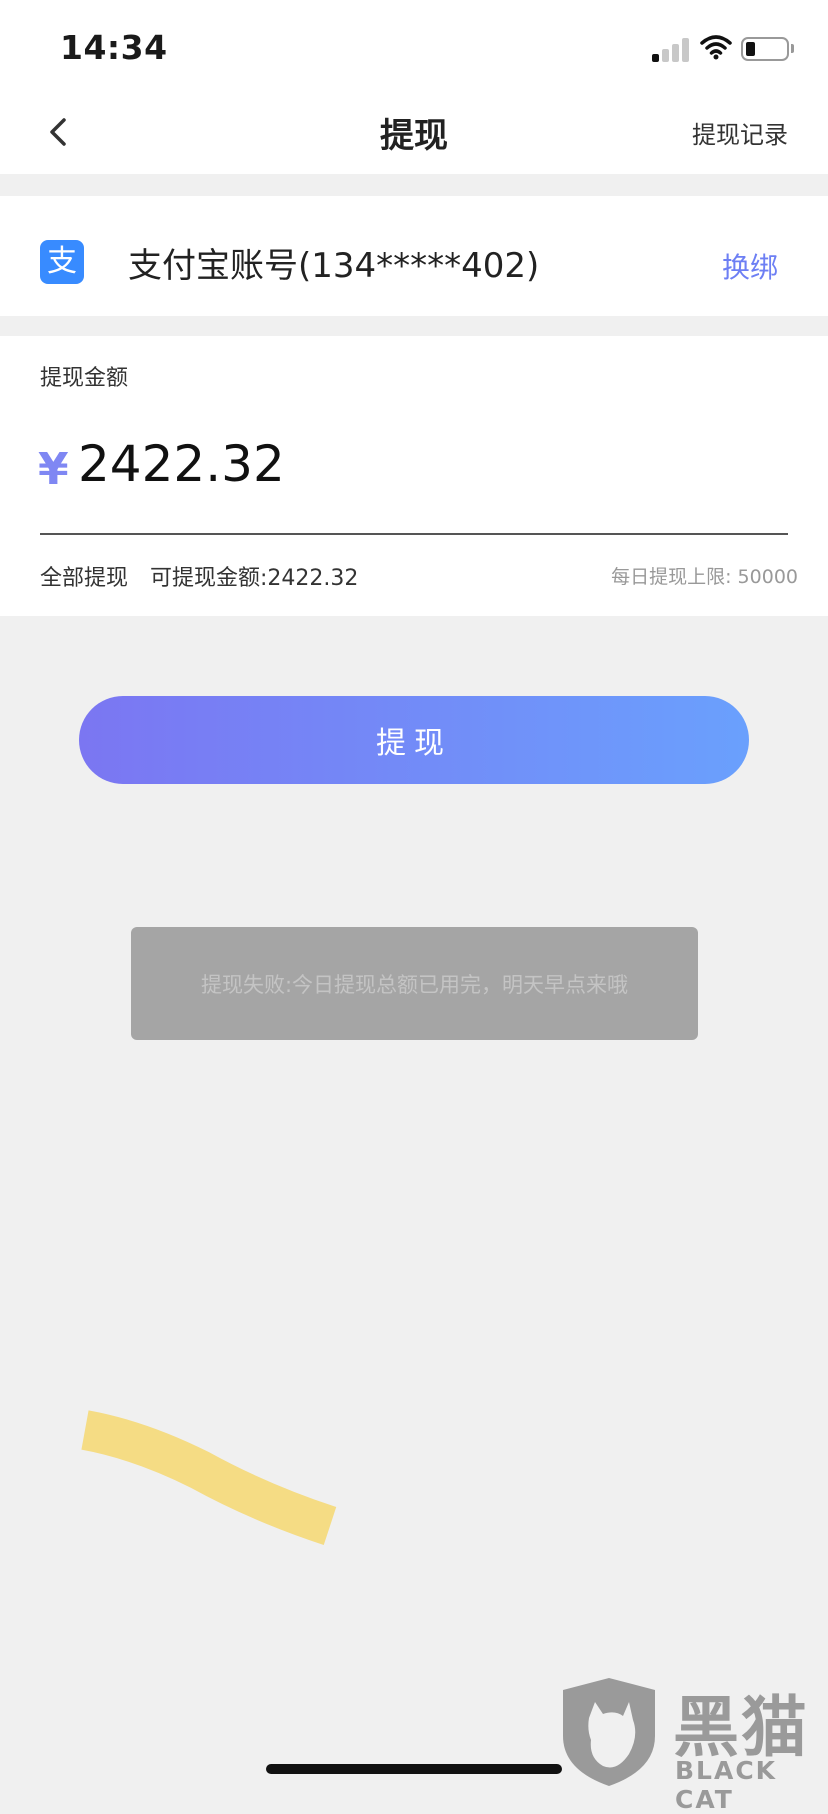  Describe the element at coordinates (414, 534) in the screenshot. I see `amount-underline` at that location.